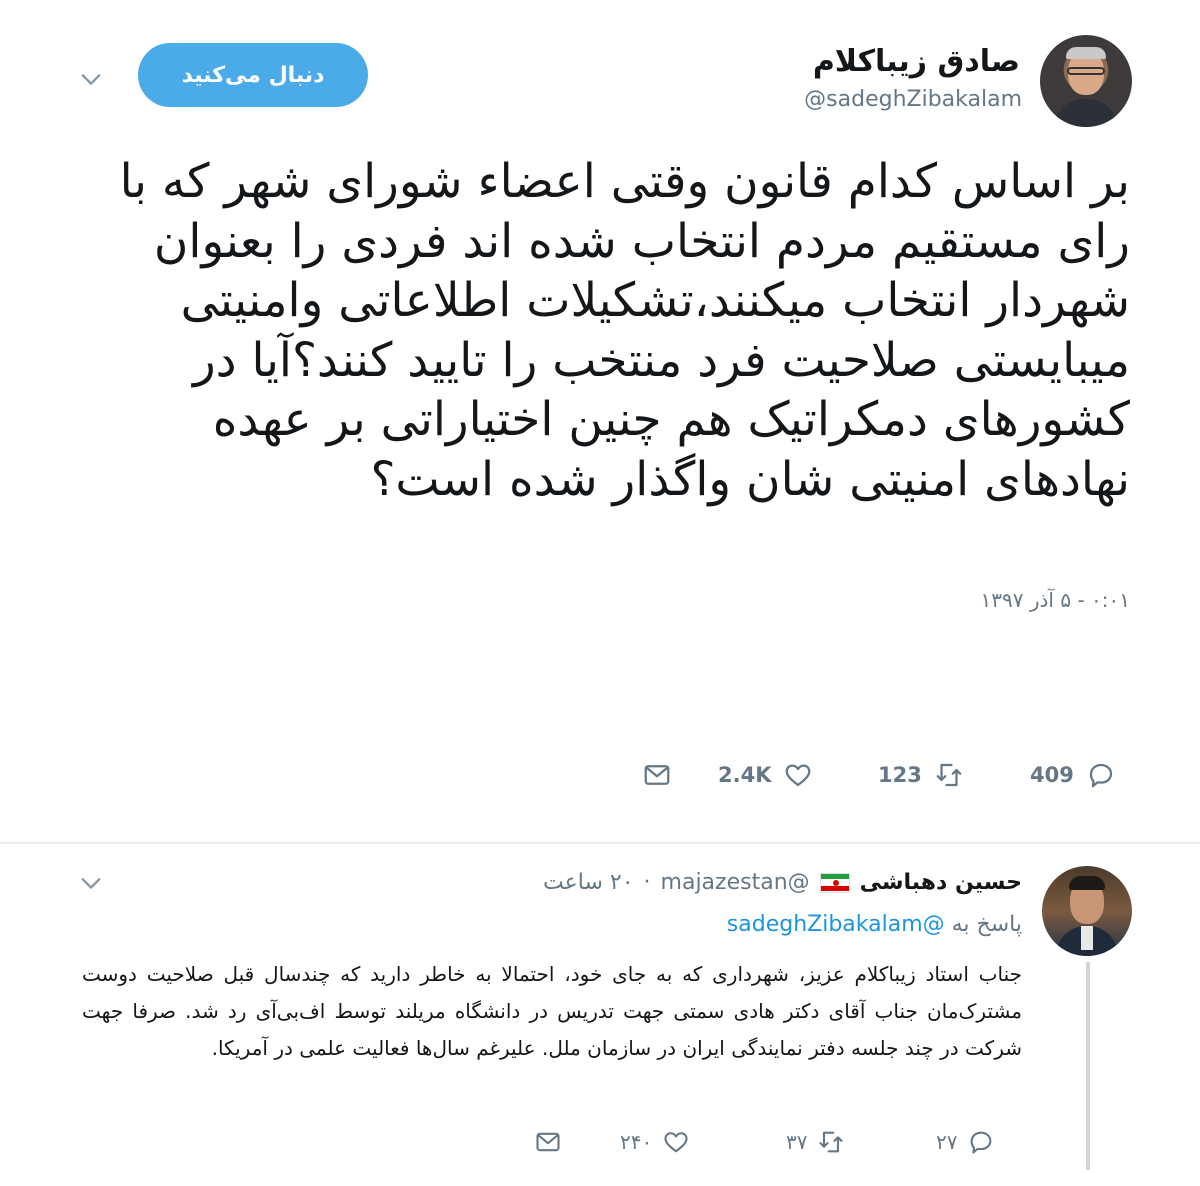  What do you see at coordinates (797, 1142) in the screenshot?
I see `retweet-count: ۳۷` at bounding box center [797, 1142].